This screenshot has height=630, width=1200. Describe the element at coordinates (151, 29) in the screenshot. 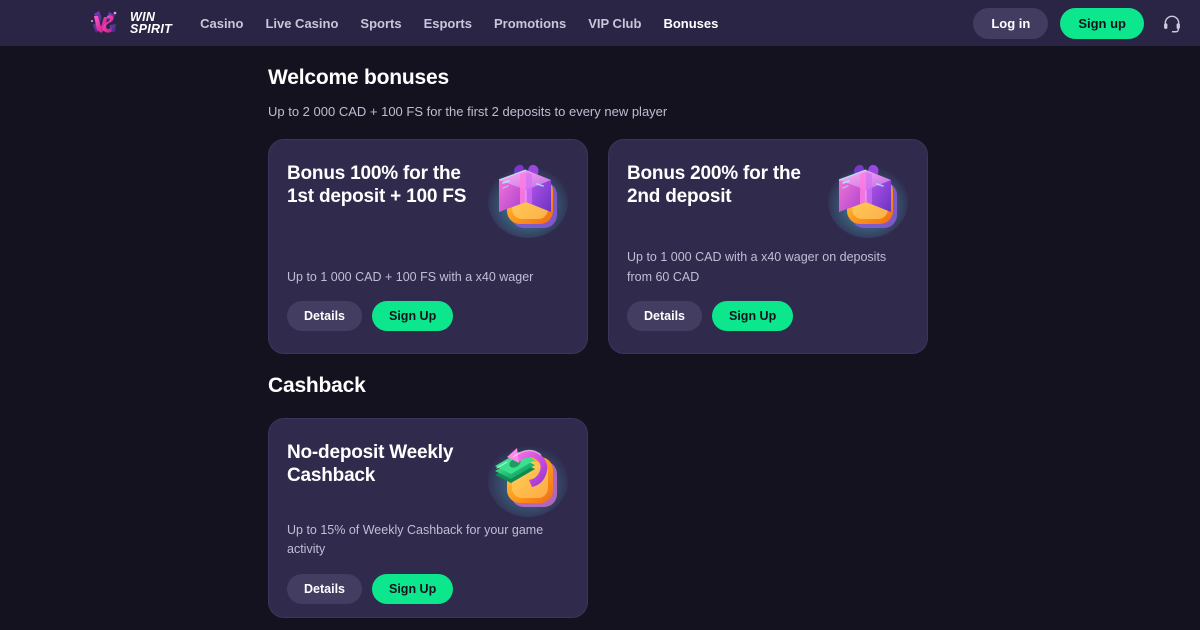

I see `brand-name-line2: SPIRIT` at that location.